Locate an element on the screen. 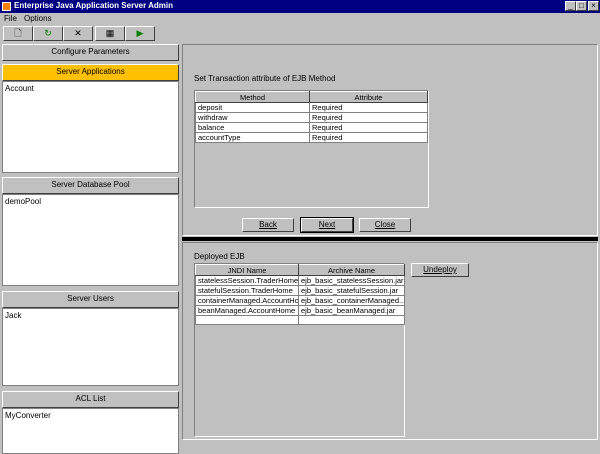 Image resolution: width=600 pixels, height=454 pixels. table-row: deposit Required is located at coordinates (311, 107).